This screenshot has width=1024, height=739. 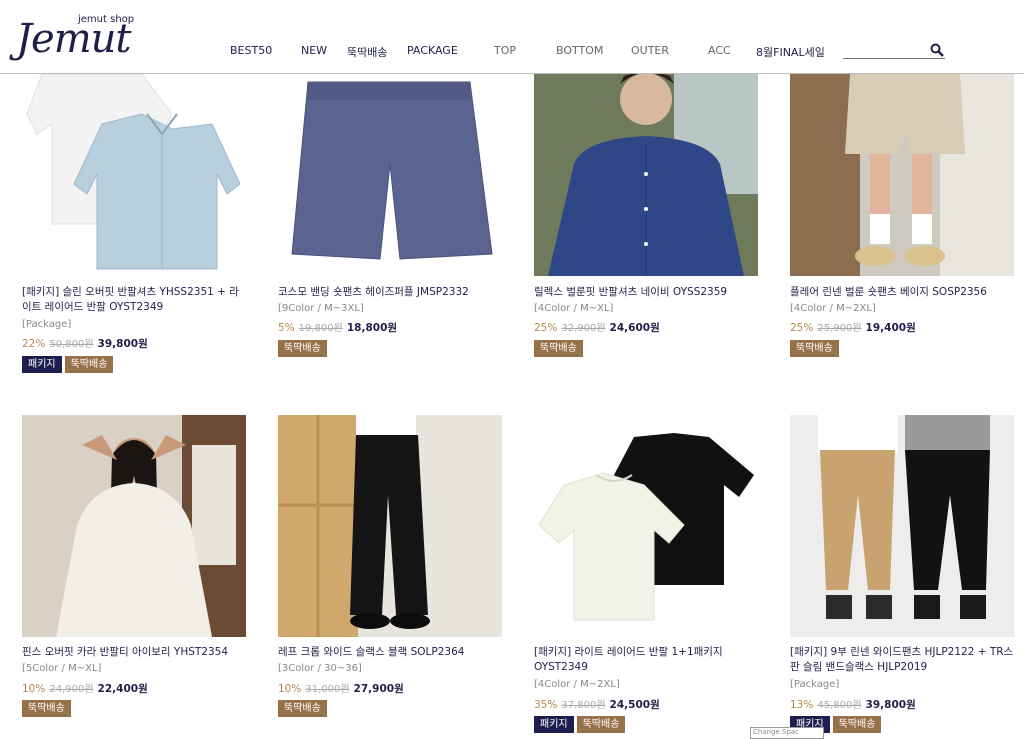 What do you see at coordinates (34, 344) in the screenshot?
I see `discount-rate: 22%` at bounding box center [34, 344].